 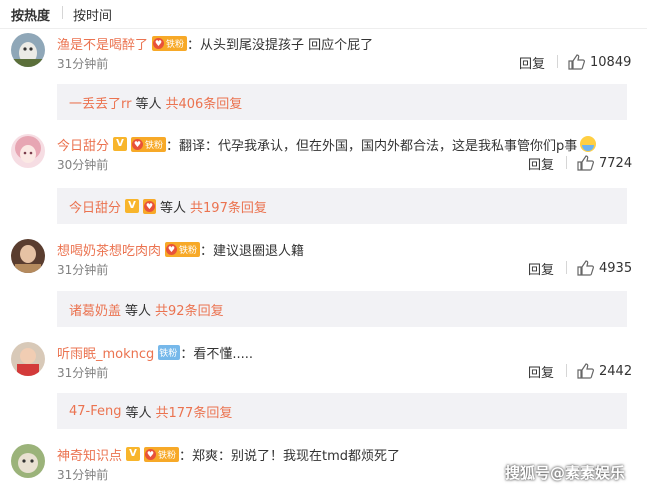 I want to click on sort-by-time-tab: 按时间, so click(x=92, y=14).